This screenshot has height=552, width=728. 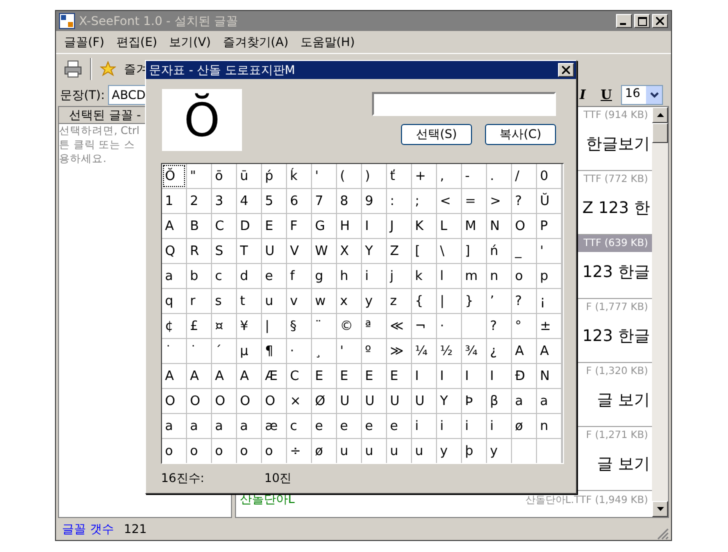 I want to click on scrollbar, so click(x=660, y=312).